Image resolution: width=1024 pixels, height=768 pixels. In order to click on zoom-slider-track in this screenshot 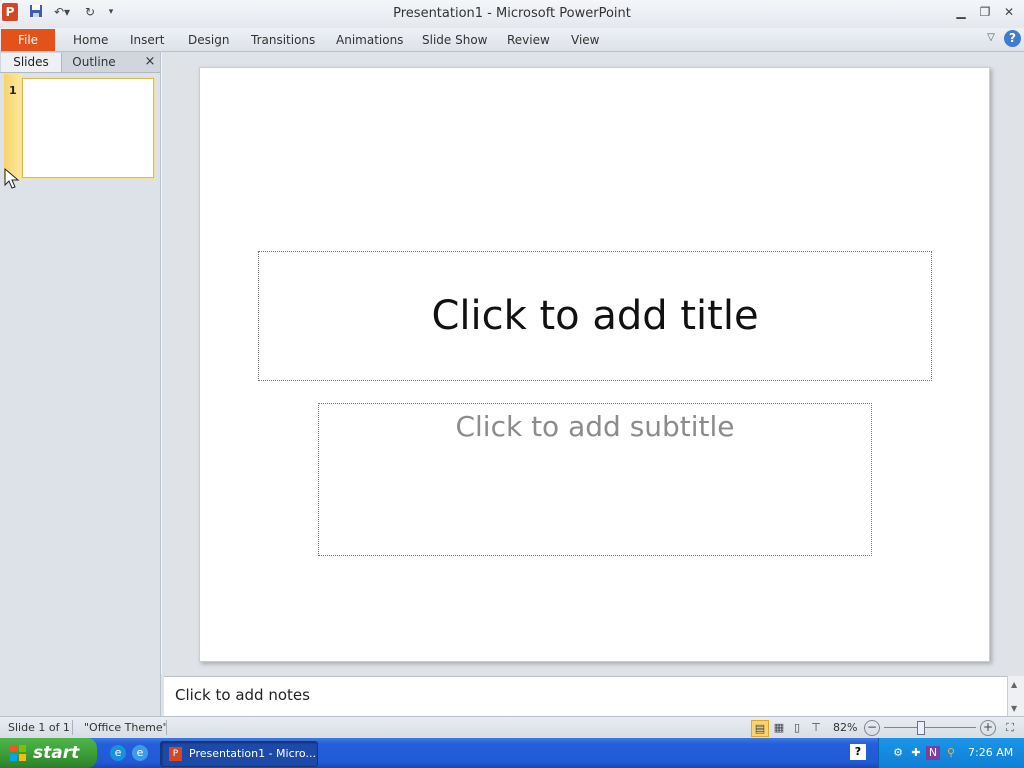, I will do `click(930, 727)`.